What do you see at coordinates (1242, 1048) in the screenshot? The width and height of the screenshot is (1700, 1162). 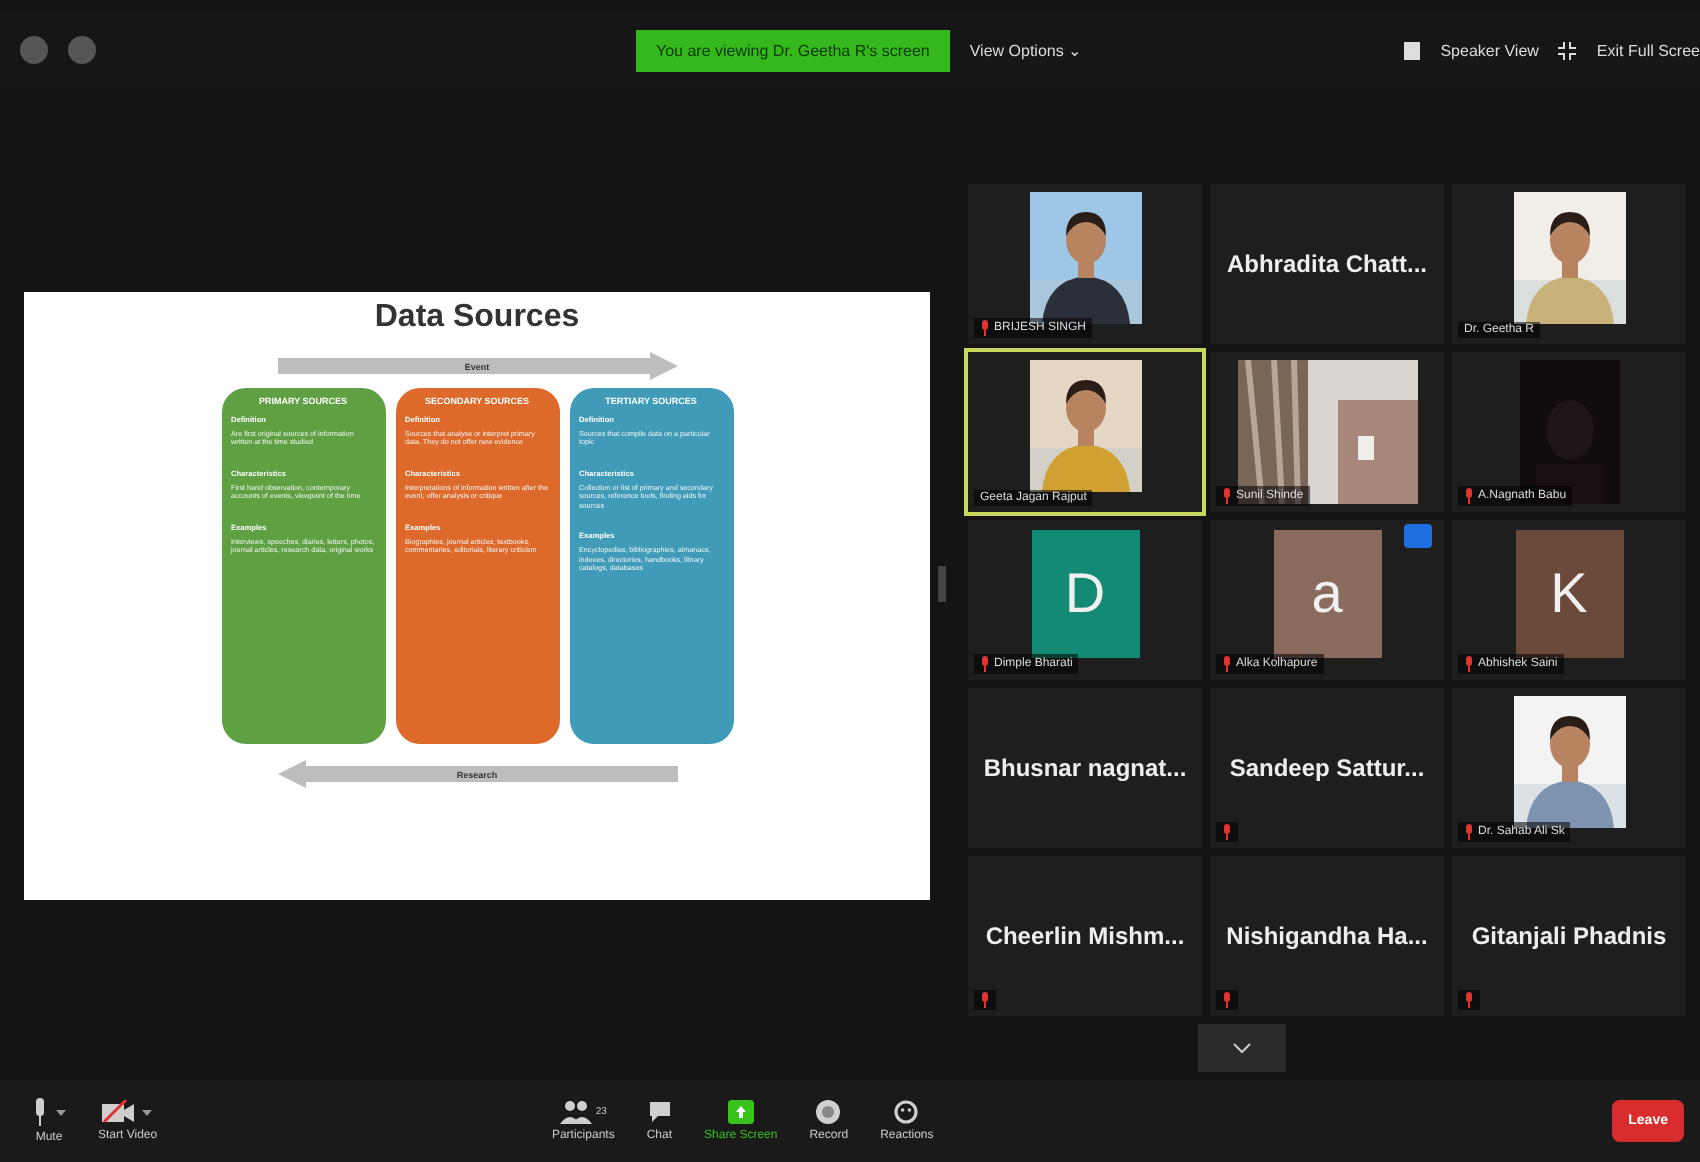 I see `chevron-down-icon` at bounding box center [1242, 1048].